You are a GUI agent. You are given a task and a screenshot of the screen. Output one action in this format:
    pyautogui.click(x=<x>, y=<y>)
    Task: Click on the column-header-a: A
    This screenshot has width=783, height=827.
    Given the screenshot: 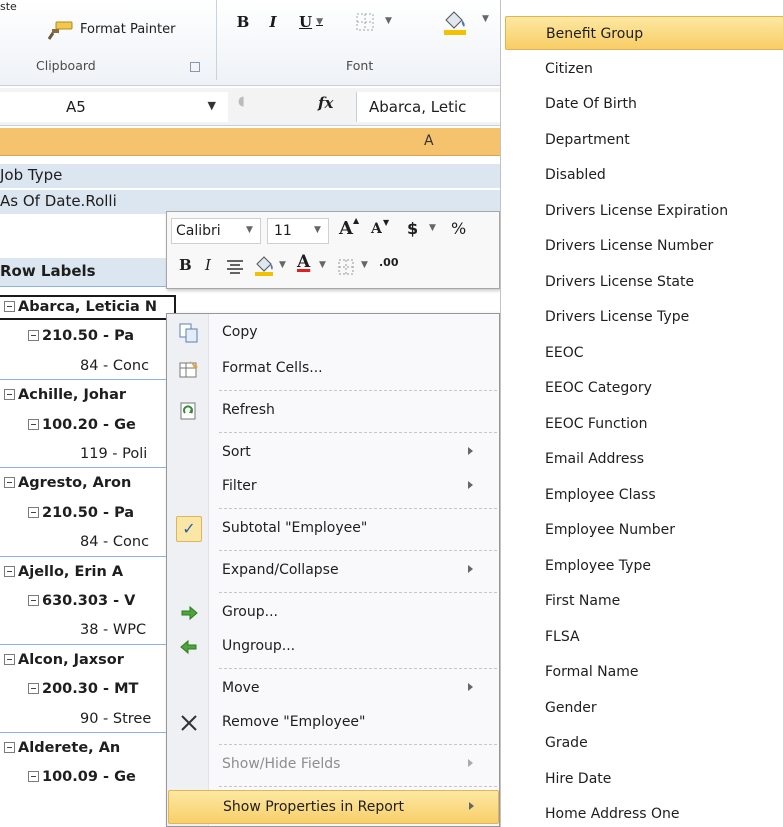 What is the action you would take?
    pyautogui.click(x=250, y=142)
    